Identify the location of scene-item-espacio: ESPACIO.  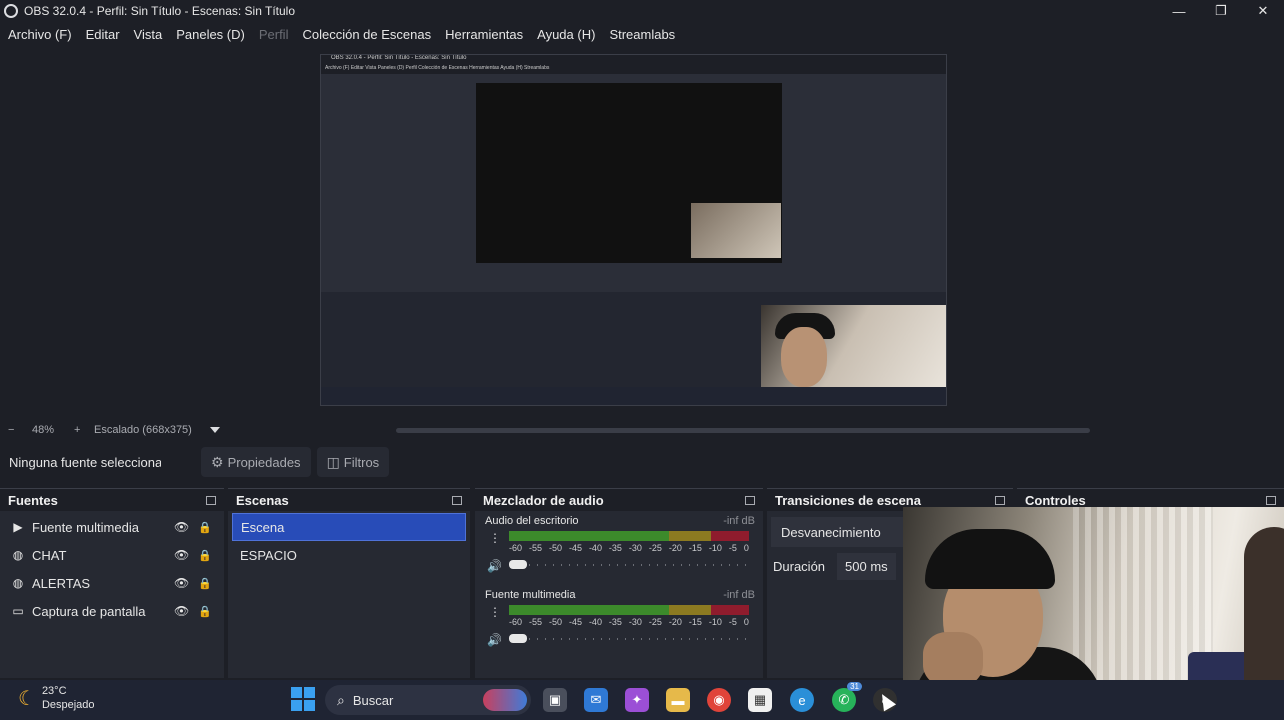
(349, 555).